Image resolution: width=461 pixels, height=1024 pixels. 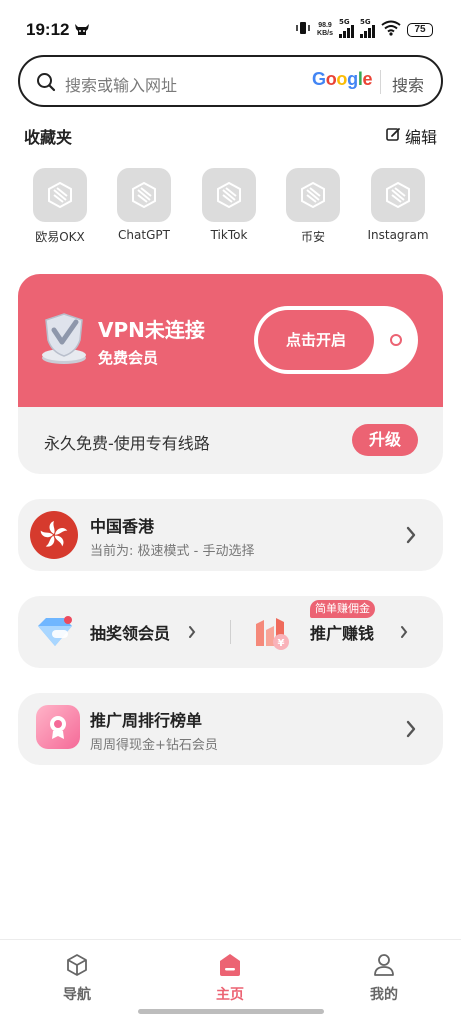 I want to click on vpn-membership: 免费会员, so click(x=128, y=358).